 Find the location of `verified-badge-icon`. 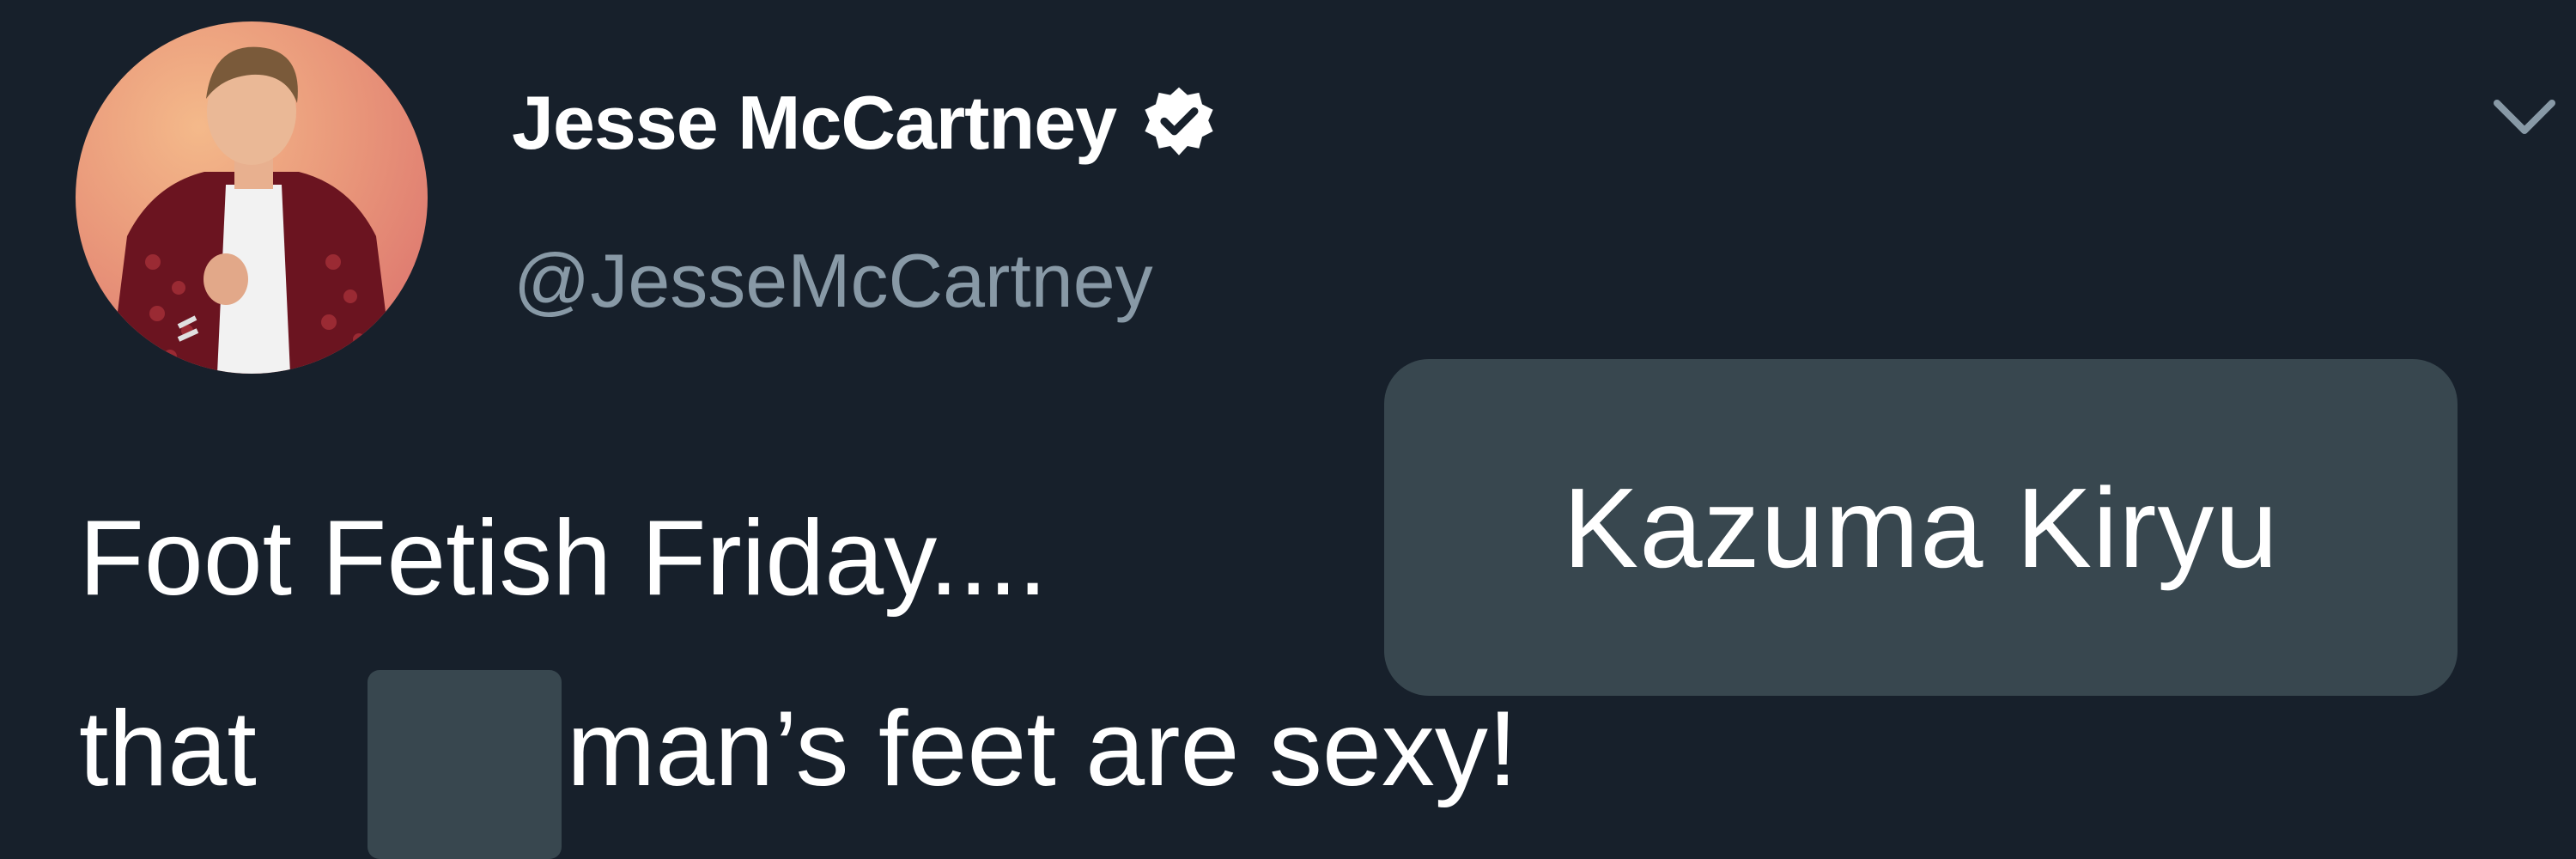

verified-badge-icon is located at coordinates (1179, 123).